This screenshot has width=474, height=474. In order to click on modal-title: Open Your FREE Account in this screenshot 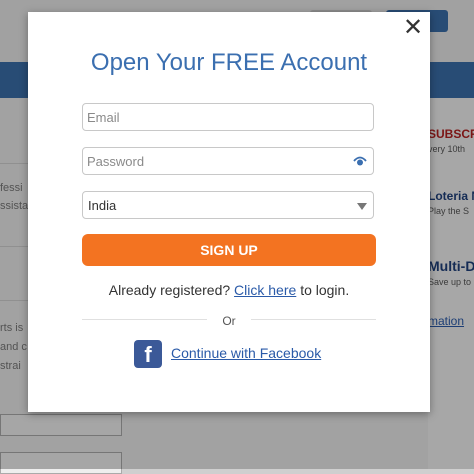, I will do `click(229, 62)`.